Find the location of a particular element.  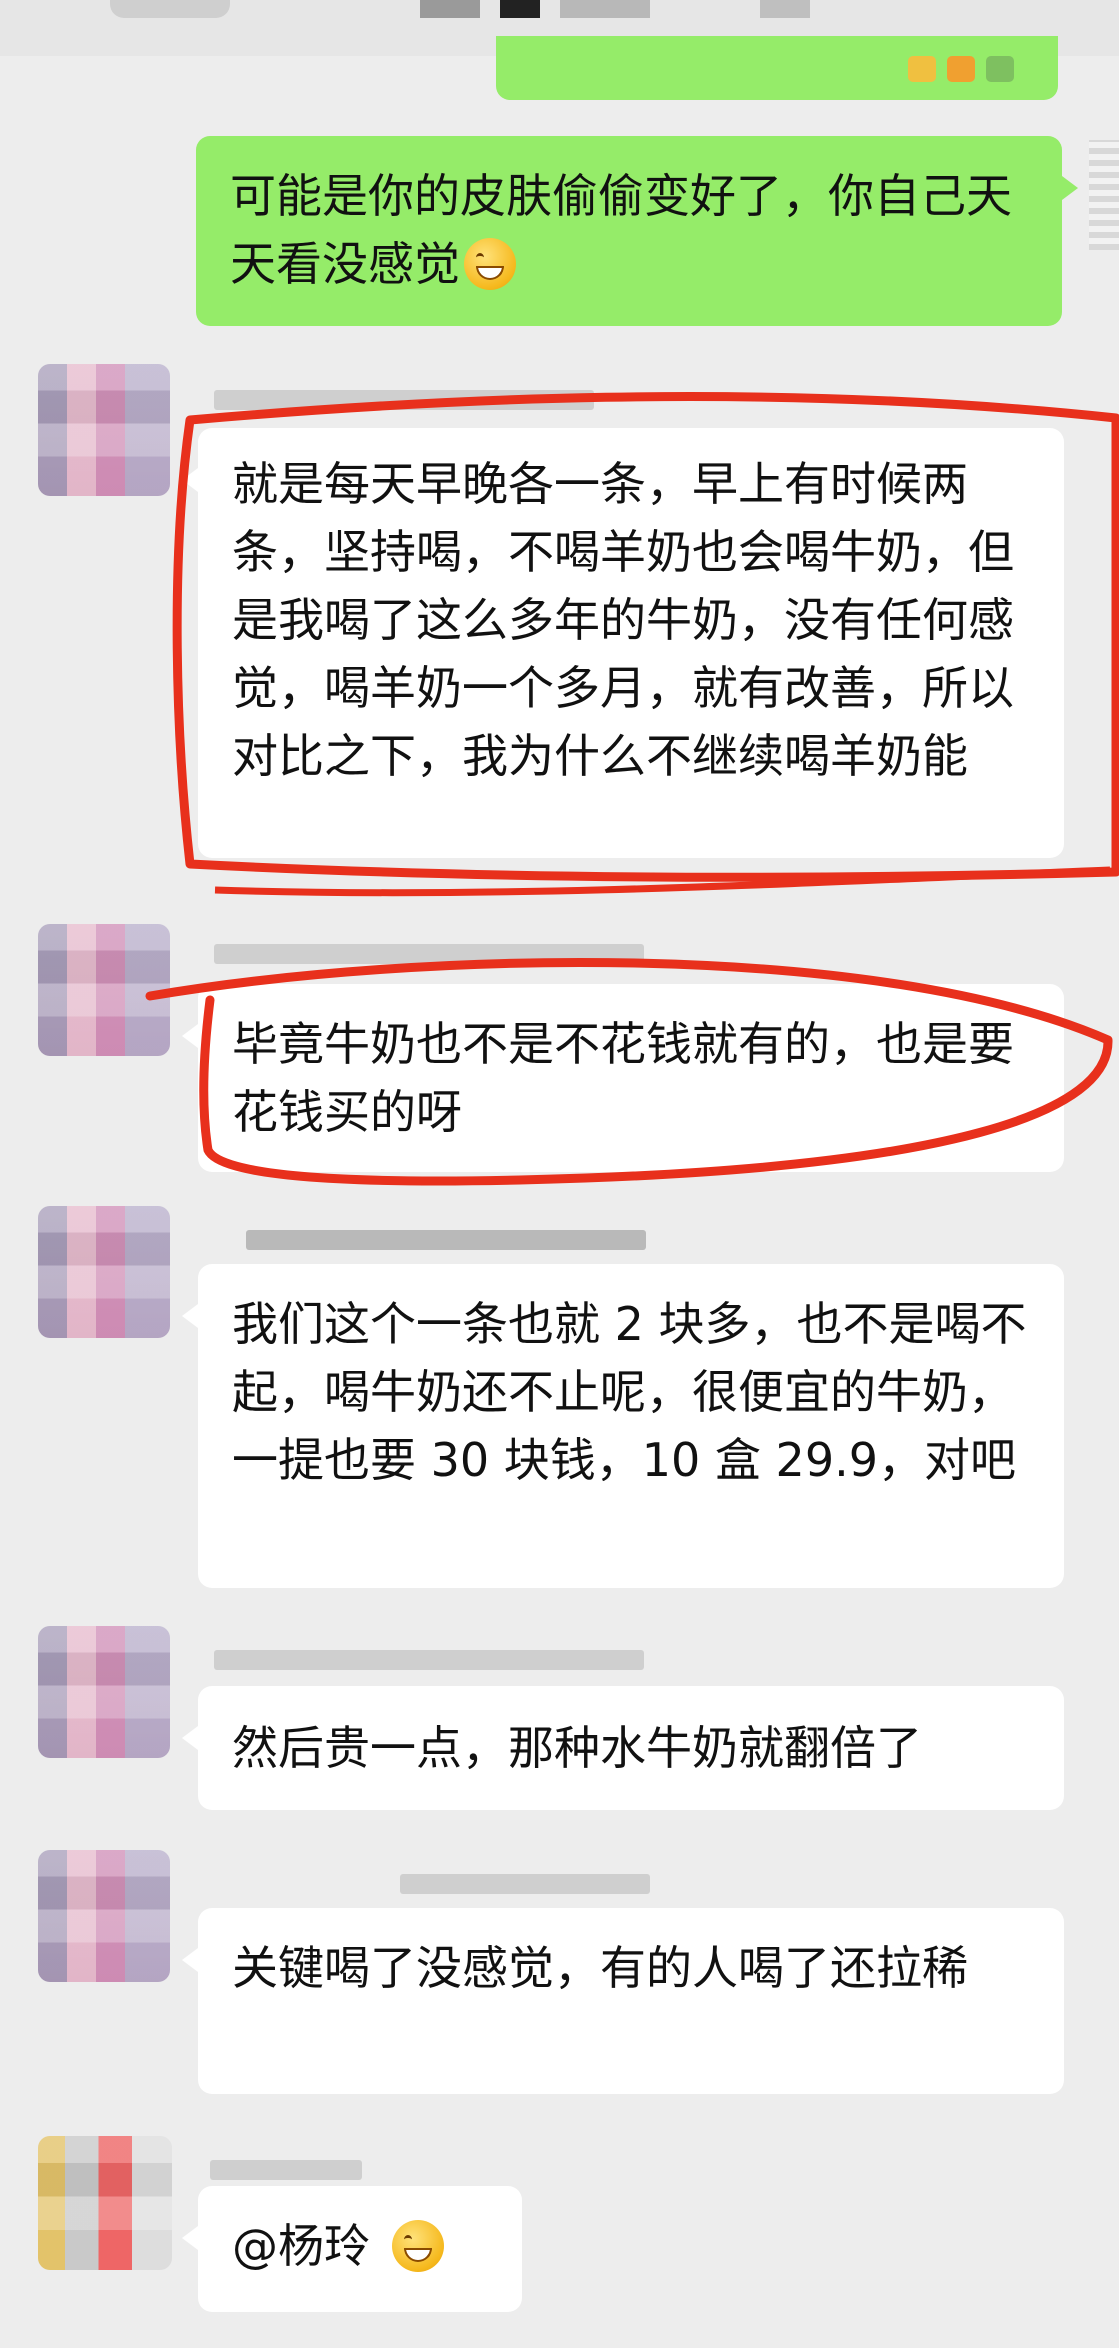

message-bubble: 毕竟牛奶也不是不花钱就有的，也是要花钱买的呀 is located at coordinates (623, 1078).